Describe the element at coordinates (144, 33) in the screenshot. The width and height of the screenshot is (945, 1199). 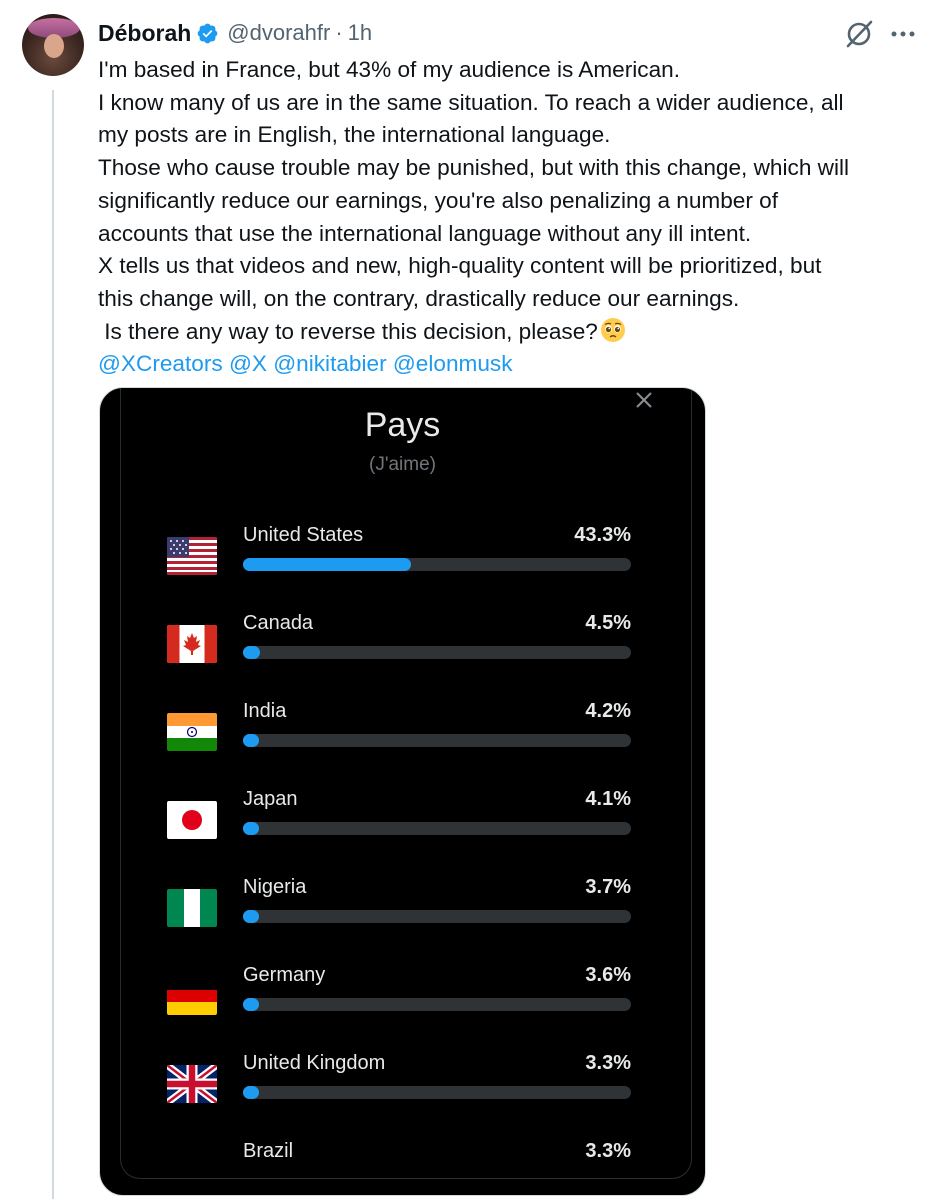
I see `author-name: Déborah` at that location.